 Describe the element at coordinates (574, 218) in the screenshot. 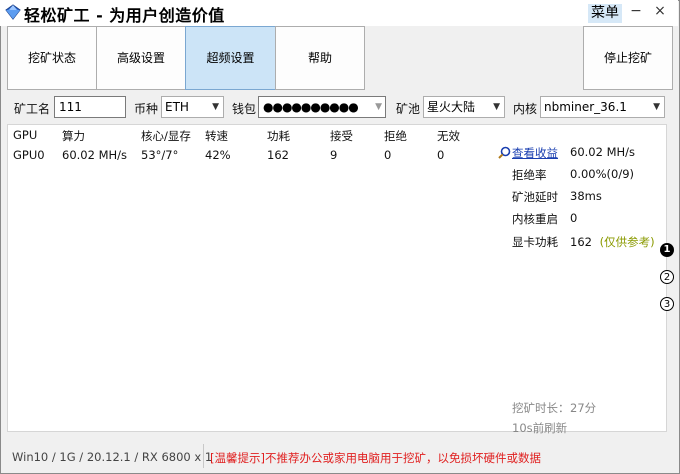

I see `kernel-restart-value: 0` at that location.